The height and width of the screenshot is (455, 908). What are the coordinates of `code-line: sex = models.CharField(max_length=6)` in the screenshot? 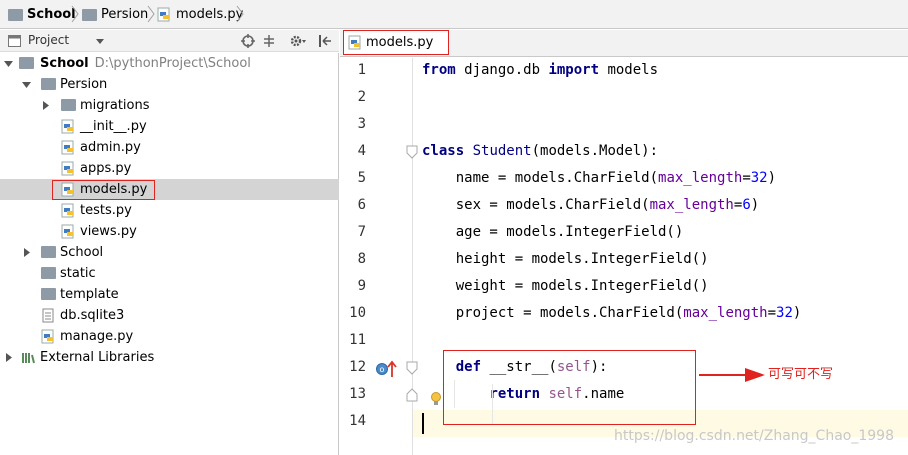 It's located at (590, 205).